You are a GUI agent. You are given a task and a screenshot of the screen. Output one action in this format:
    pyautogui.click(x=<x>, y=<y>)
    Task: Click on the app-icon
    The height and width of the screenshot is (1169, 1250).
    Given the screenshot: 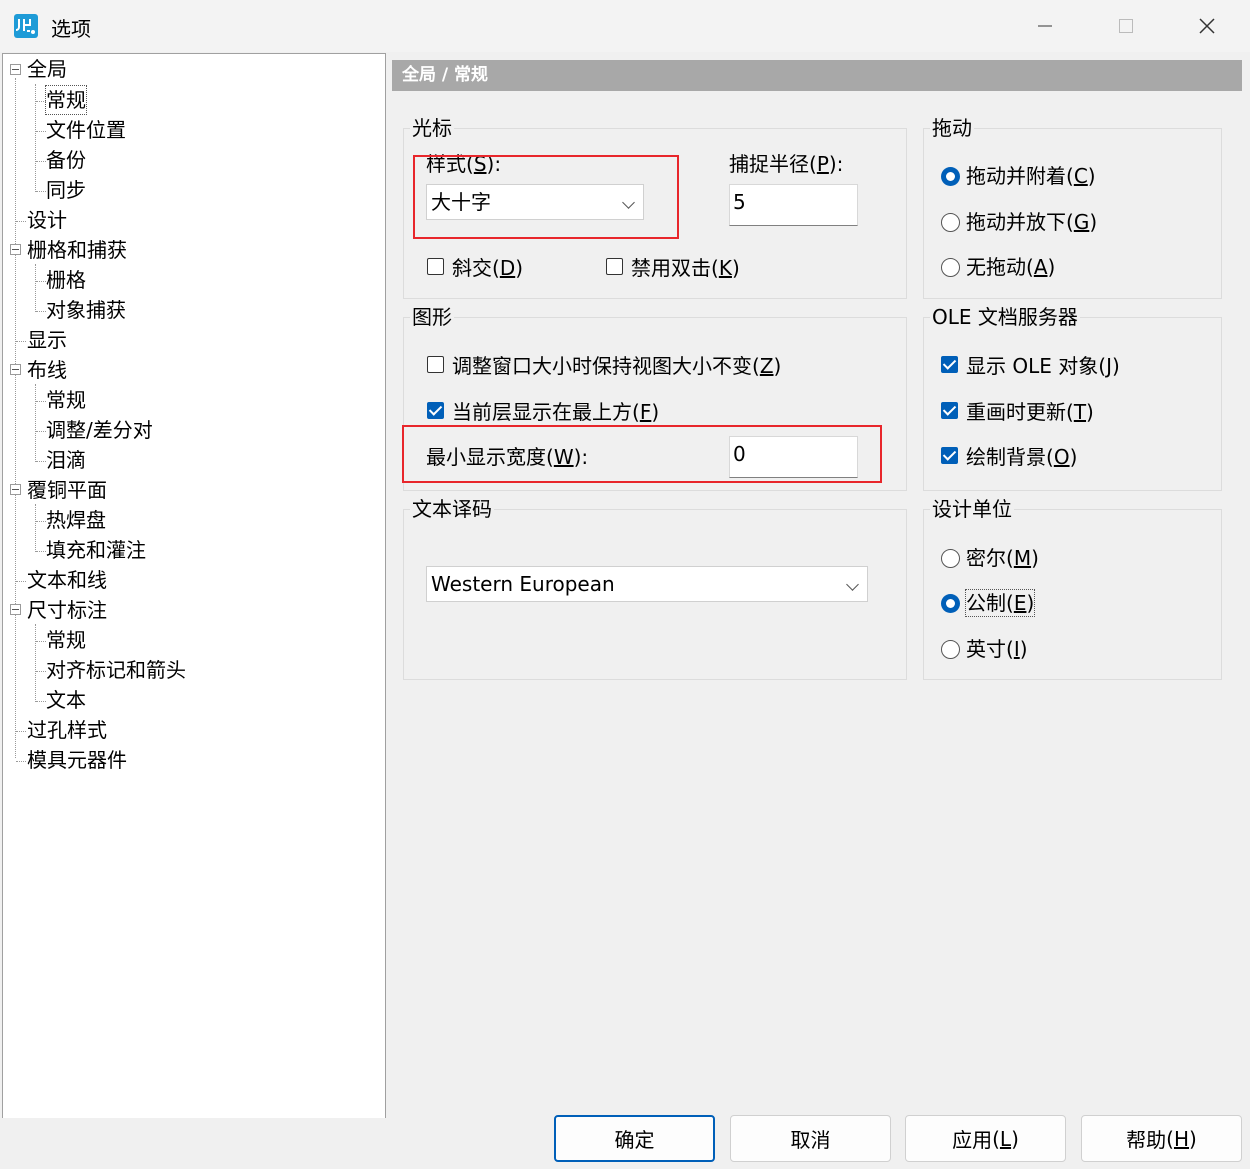 What is the action you would take?
    pyautogui.click(x=26, y=26)
    